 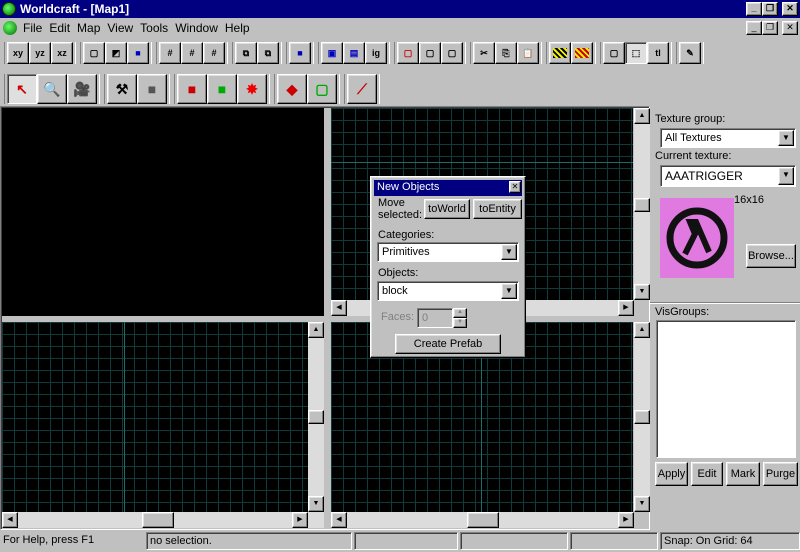 I want to click on mdi-restore-button: ❐, so click(x=770, y=28).